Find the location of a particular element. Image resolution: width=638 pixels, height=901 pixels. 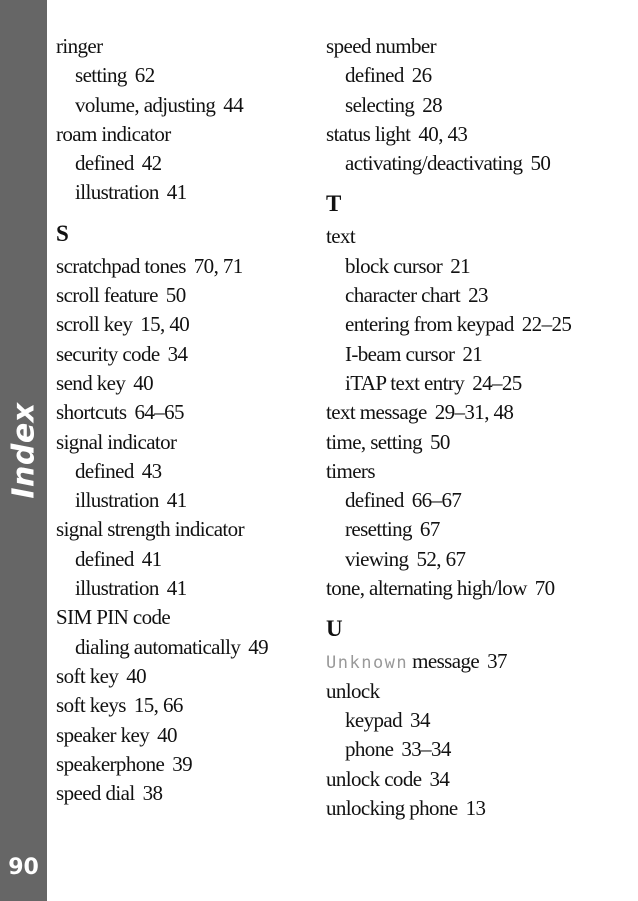

index-entry: speaker key 40 is located at coordinates (181, 735).